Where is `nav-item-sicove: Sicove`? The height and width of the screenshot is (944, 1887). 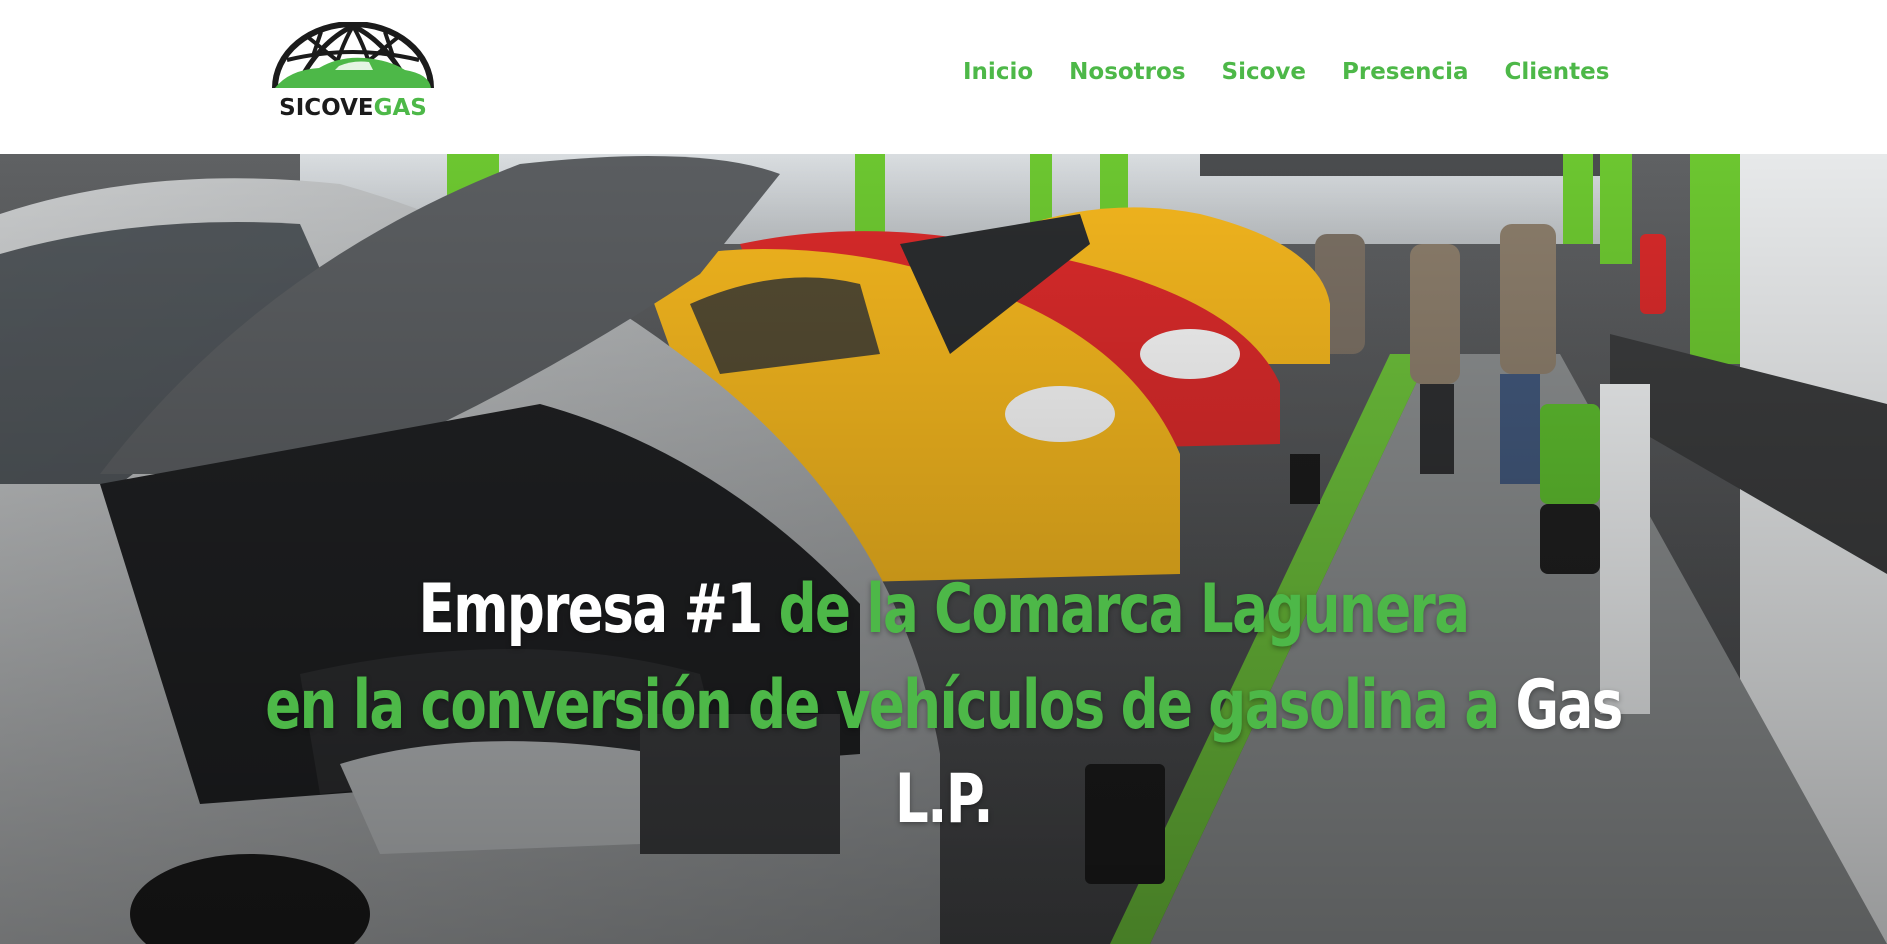 nav-item-sicove: Sicove is located at coordinates (1264, 72).